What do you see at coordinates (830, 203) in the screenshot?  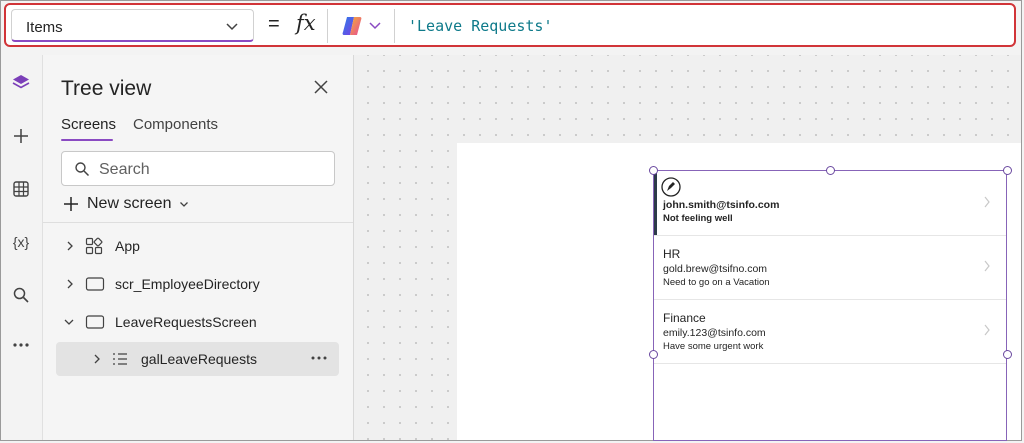 I see `gallery-item: john.smith@tsinfo.com Not feeling well` at bounding box center [830, 203].